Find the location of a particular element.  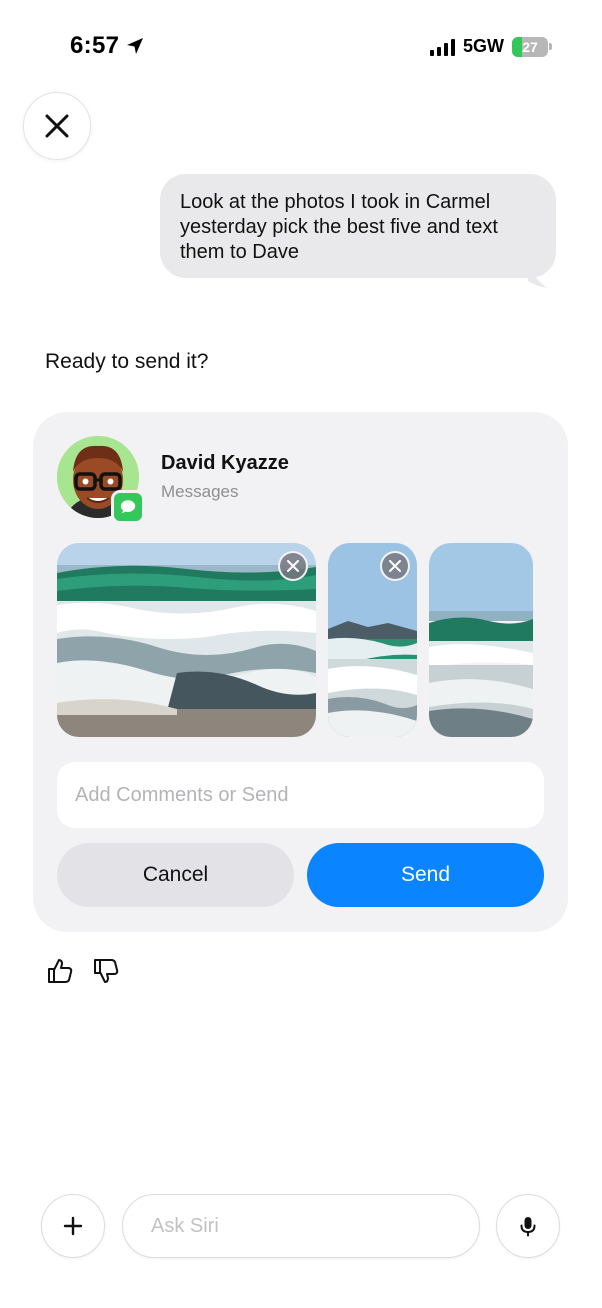

signal-icon is located at coordinates (442, 47).